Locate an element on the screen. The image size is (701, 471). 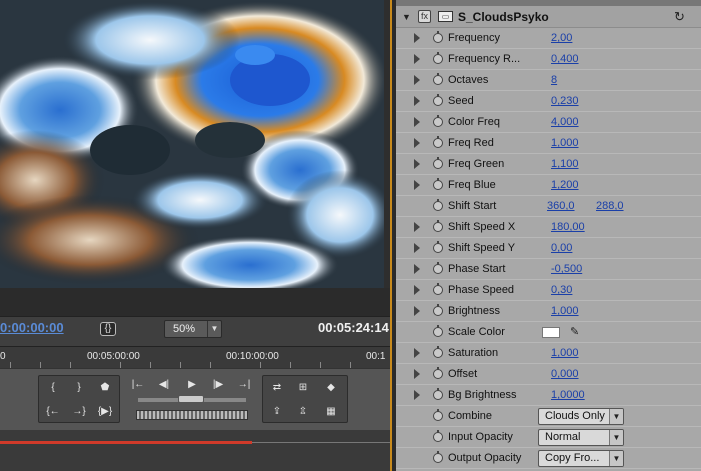
eyedropper-icon: ✎ is located at coordinates (574, 331).